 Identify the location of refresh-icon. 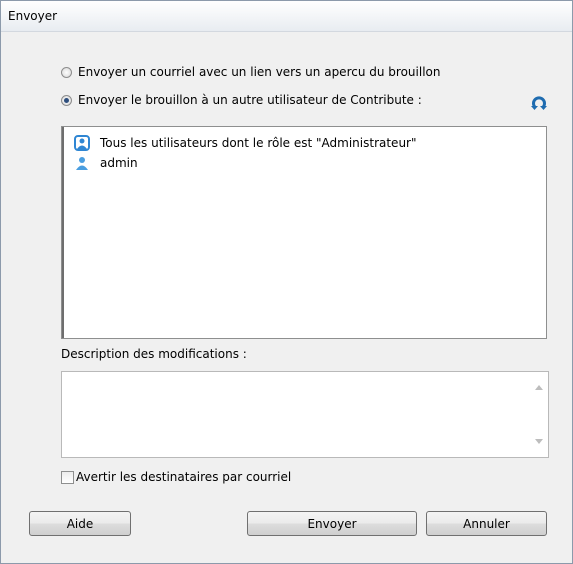
(539, 103).